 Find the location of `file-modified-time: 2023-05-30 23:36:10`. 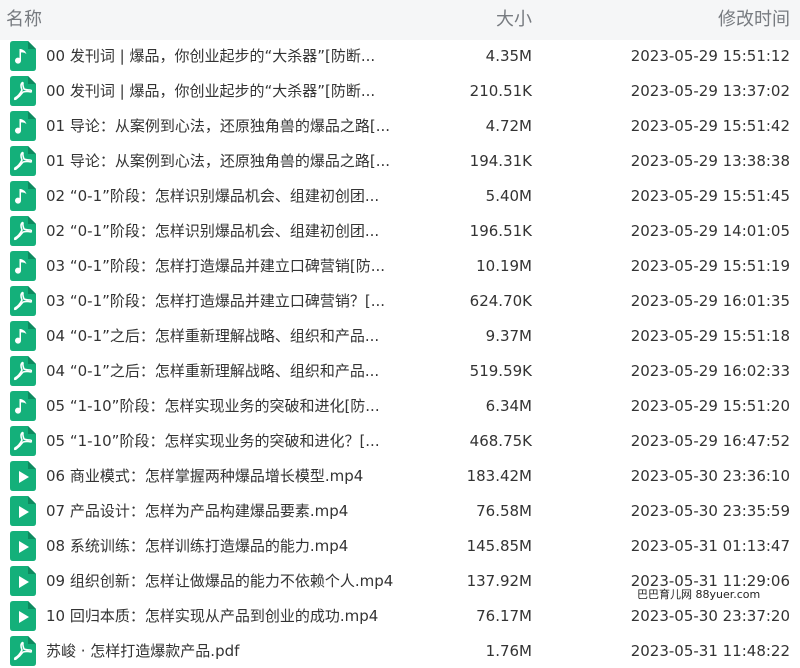

file-modified-time: 2023-05-30 23:36:10 is located at coordinates (710, 476).